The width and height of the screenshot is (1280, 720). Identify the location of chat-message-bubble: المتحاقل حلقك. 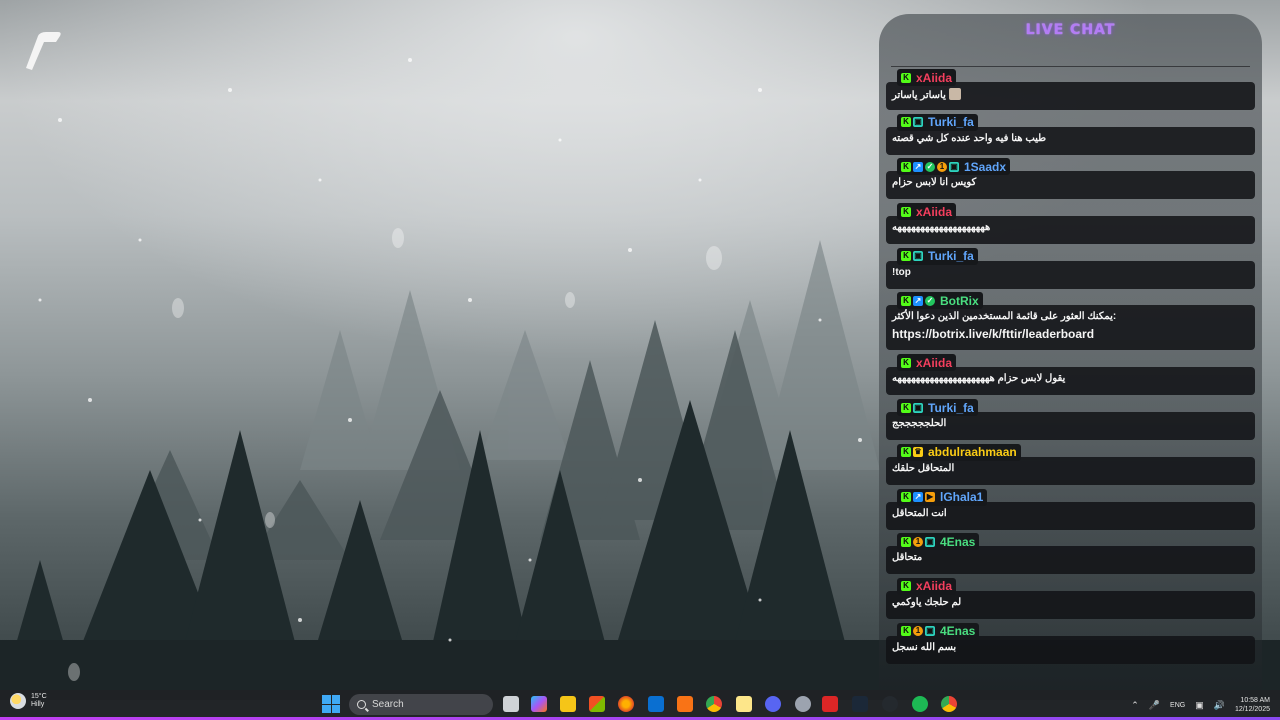
(1070, 470).